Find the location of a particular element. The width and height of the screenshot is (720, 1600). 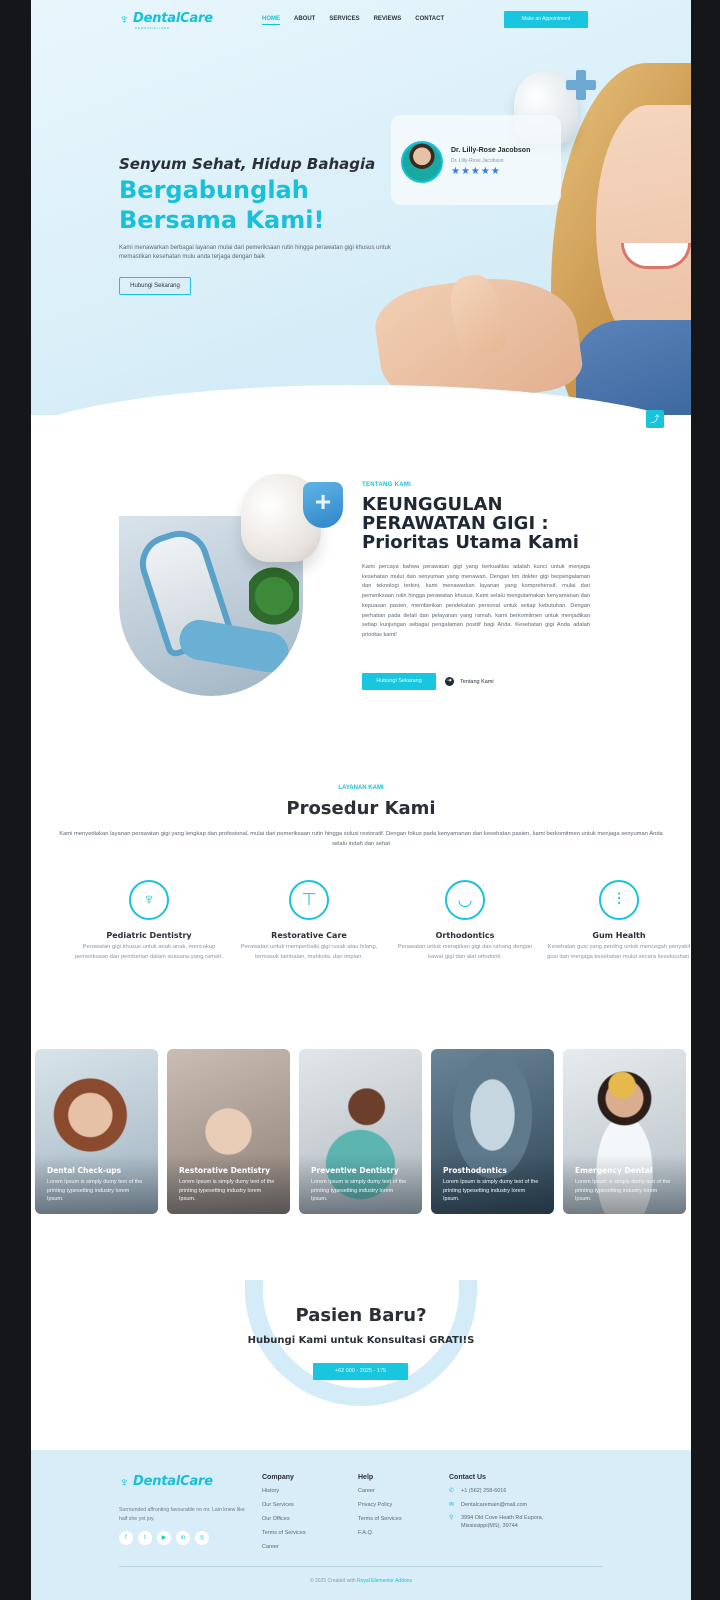

about-more-link: ➜ Tentang Kami is located at coordinates (469, 681).